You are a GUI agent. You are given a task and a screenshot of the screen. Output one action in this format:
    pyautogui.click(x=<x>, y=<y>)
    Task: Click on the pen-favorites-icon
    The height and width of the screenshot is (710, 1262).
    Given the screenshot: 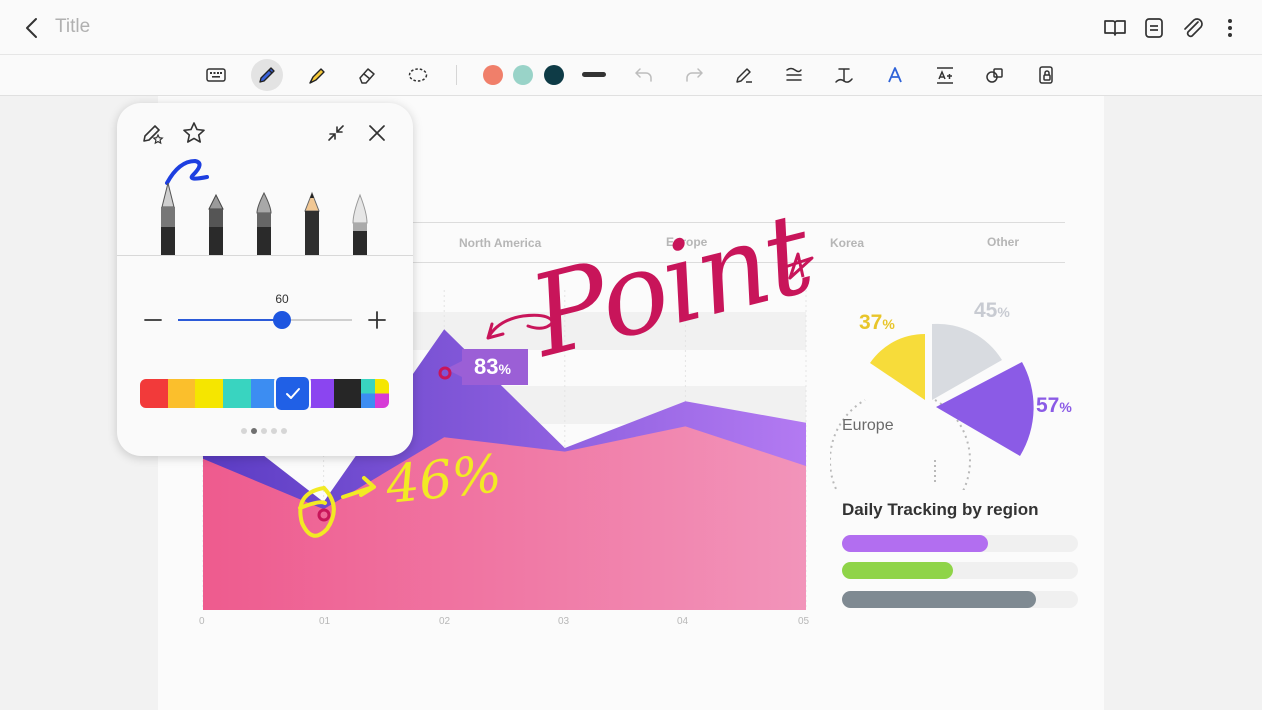 What is the action you would take?
    pyautogui.click(x=153, y=133)
    